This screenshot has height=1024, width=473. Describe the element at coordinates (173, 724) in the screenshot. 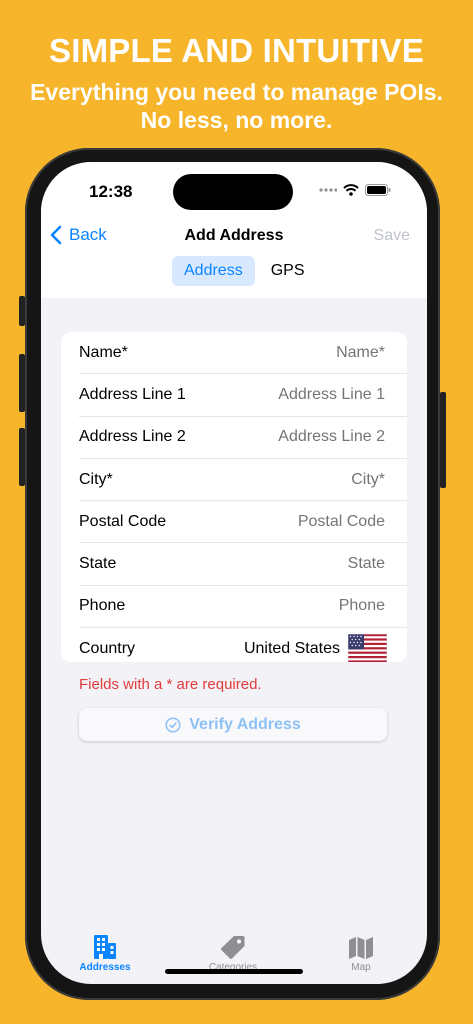

I see `checkmark-circle-icon` at that location.